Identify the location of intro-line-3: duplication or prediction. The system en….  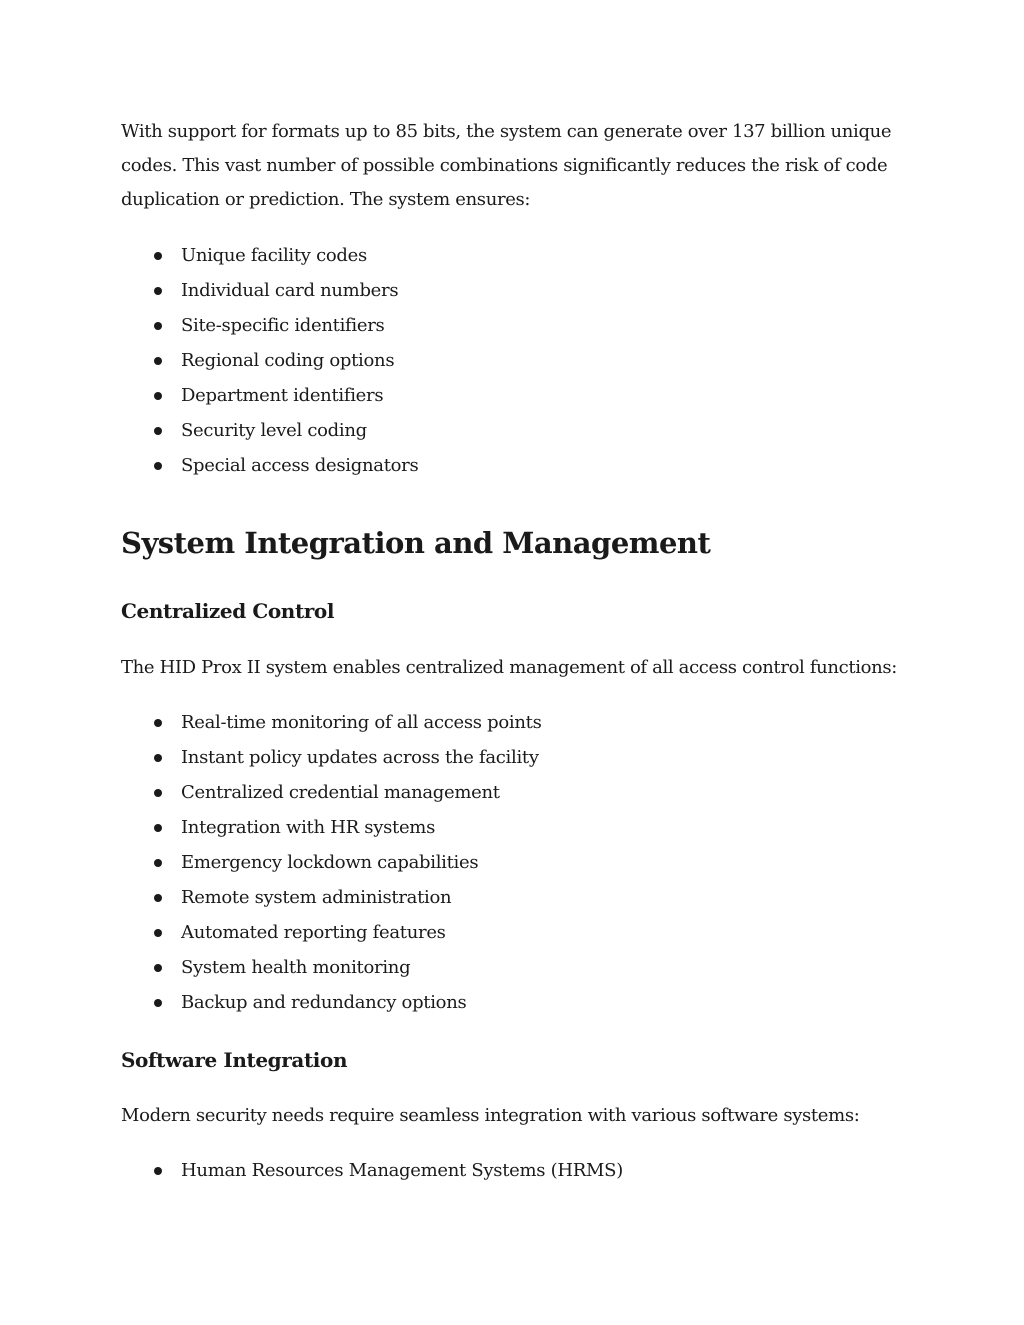
(326, 199).